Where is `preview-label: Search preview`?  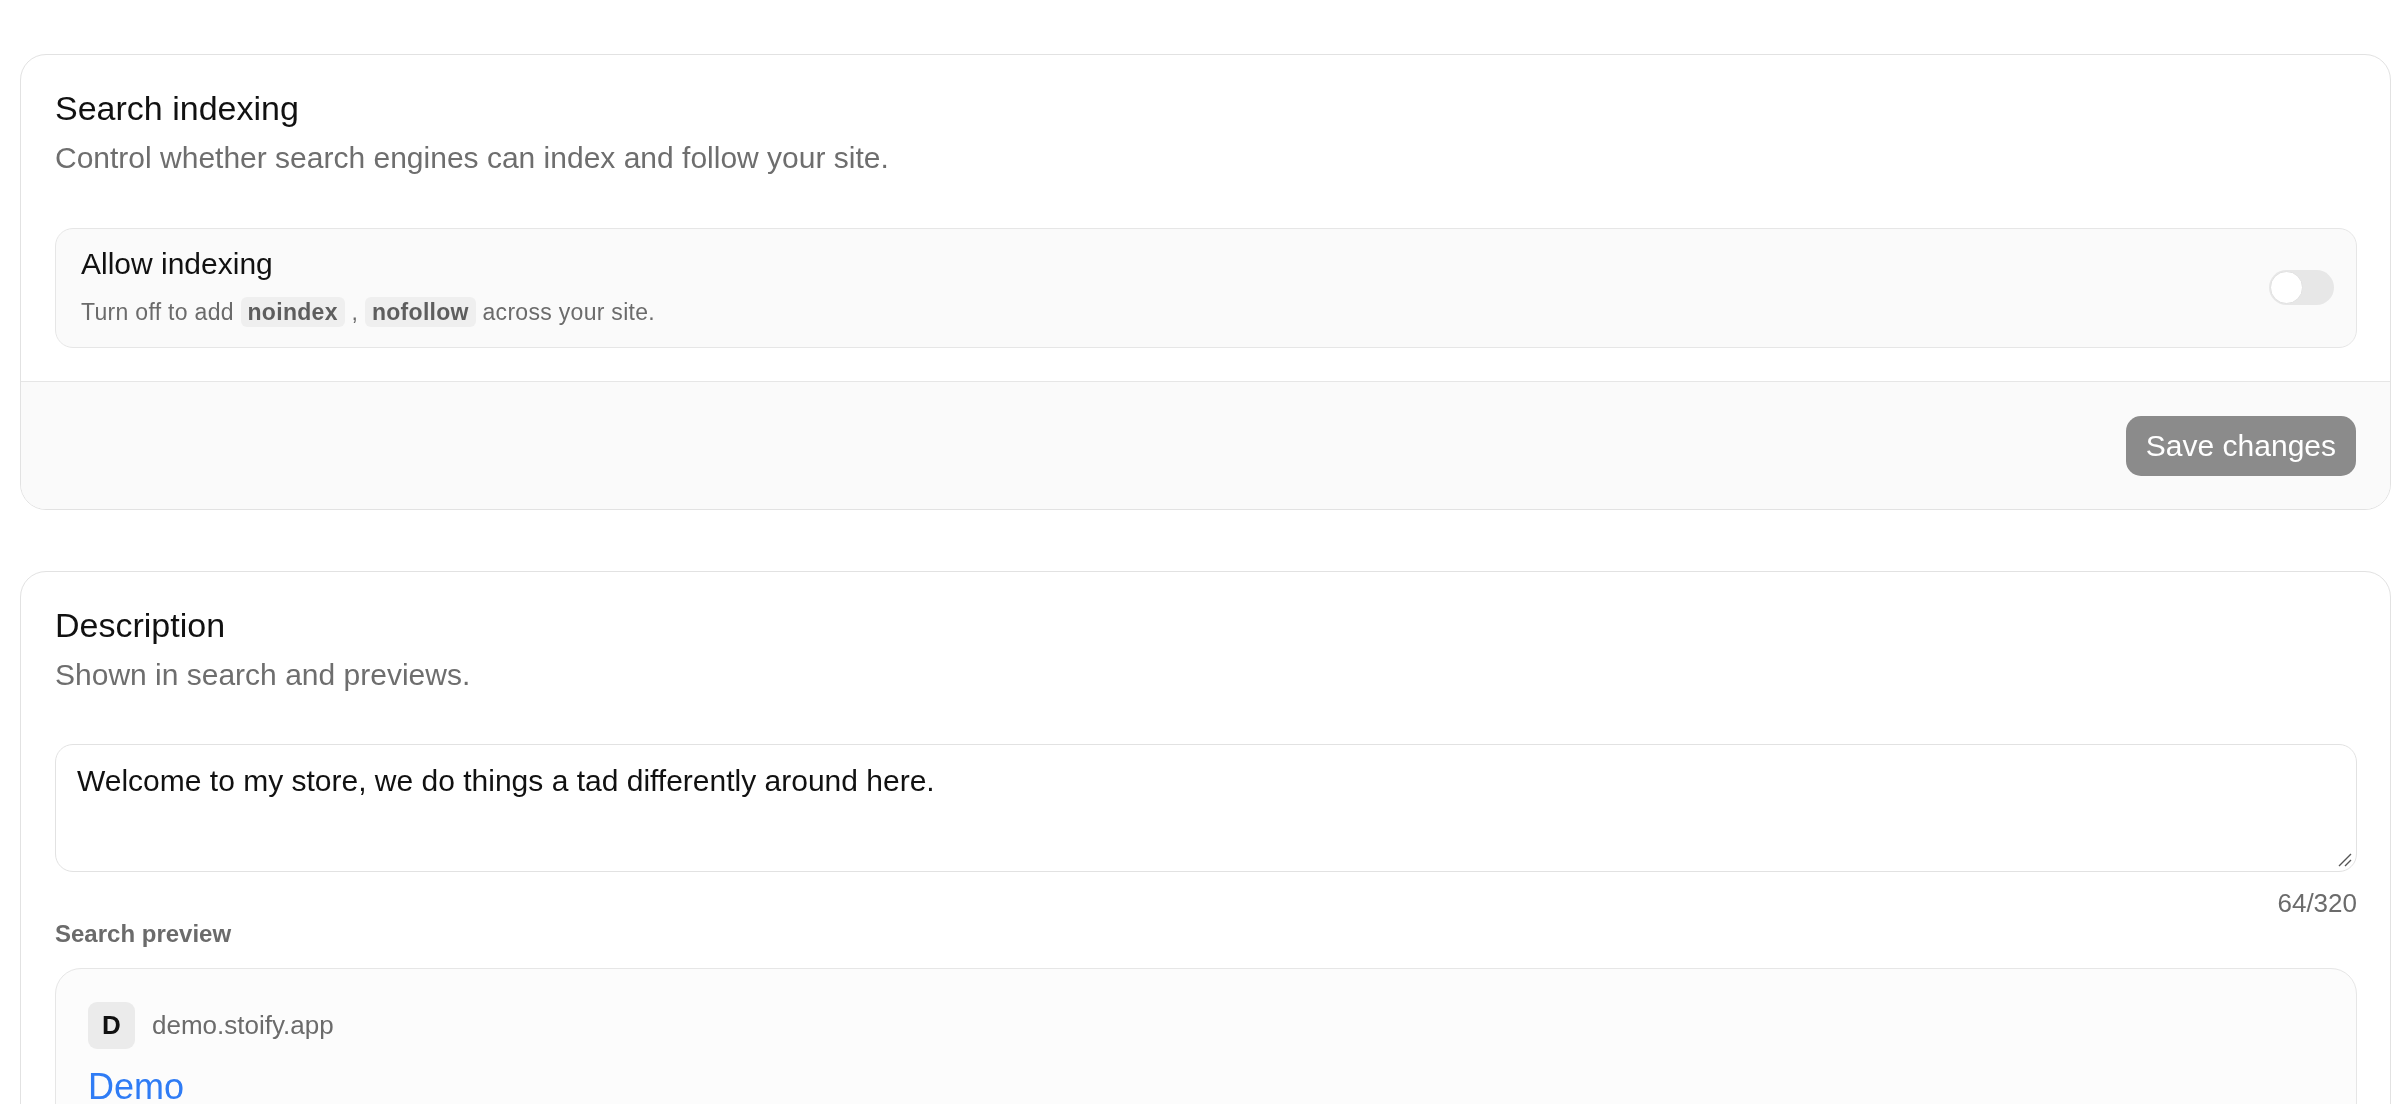
preview-label: Search preview is located at coordinates (144, 934).